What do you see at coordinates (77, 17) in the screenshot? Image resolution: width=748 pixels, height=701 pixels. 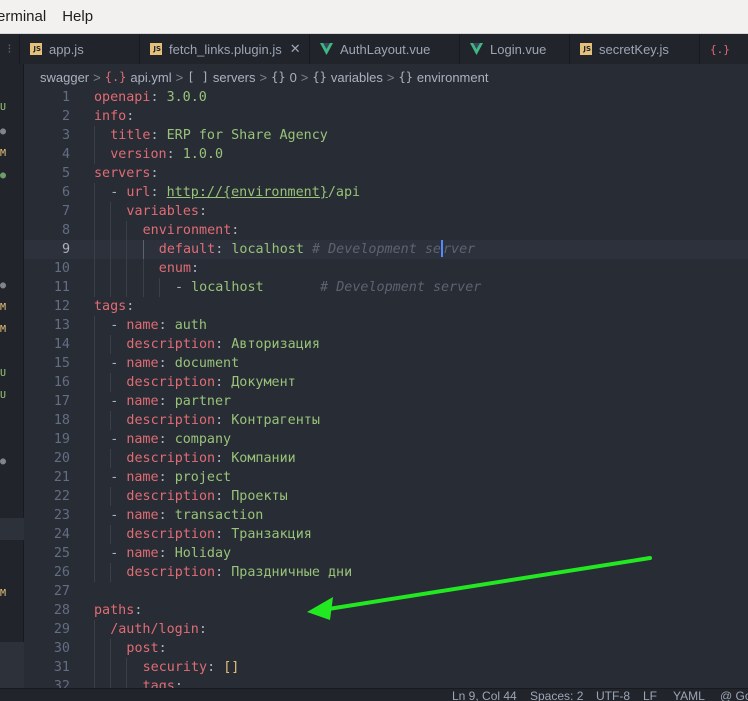 I see `menu-item-help: Help` at bounding box center [77, 17].